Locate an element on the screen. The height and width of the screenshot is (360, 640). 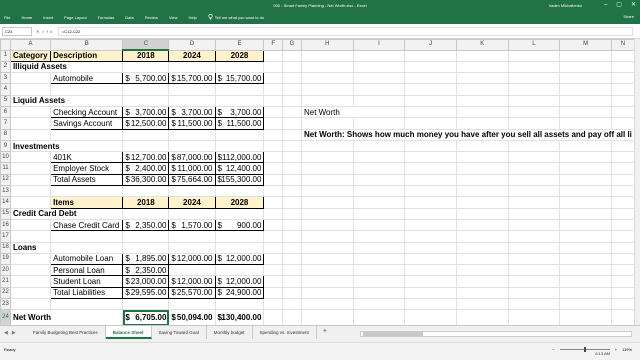
sheet-tab-monthly-budget: Monthly budget is located at coordinates (230, 332).